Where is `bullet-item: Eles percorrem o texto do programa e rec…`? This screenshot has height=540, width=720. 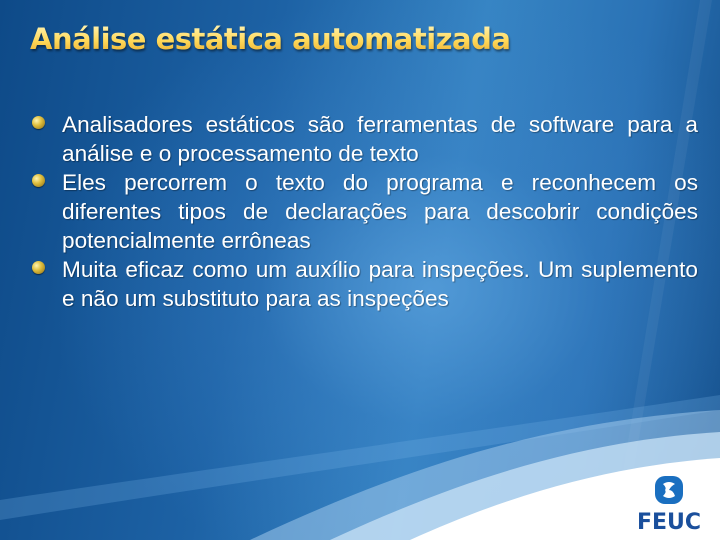 bullet-item: Eles percorrem o texto do programa e rec… is located at coordinates (365, 211).